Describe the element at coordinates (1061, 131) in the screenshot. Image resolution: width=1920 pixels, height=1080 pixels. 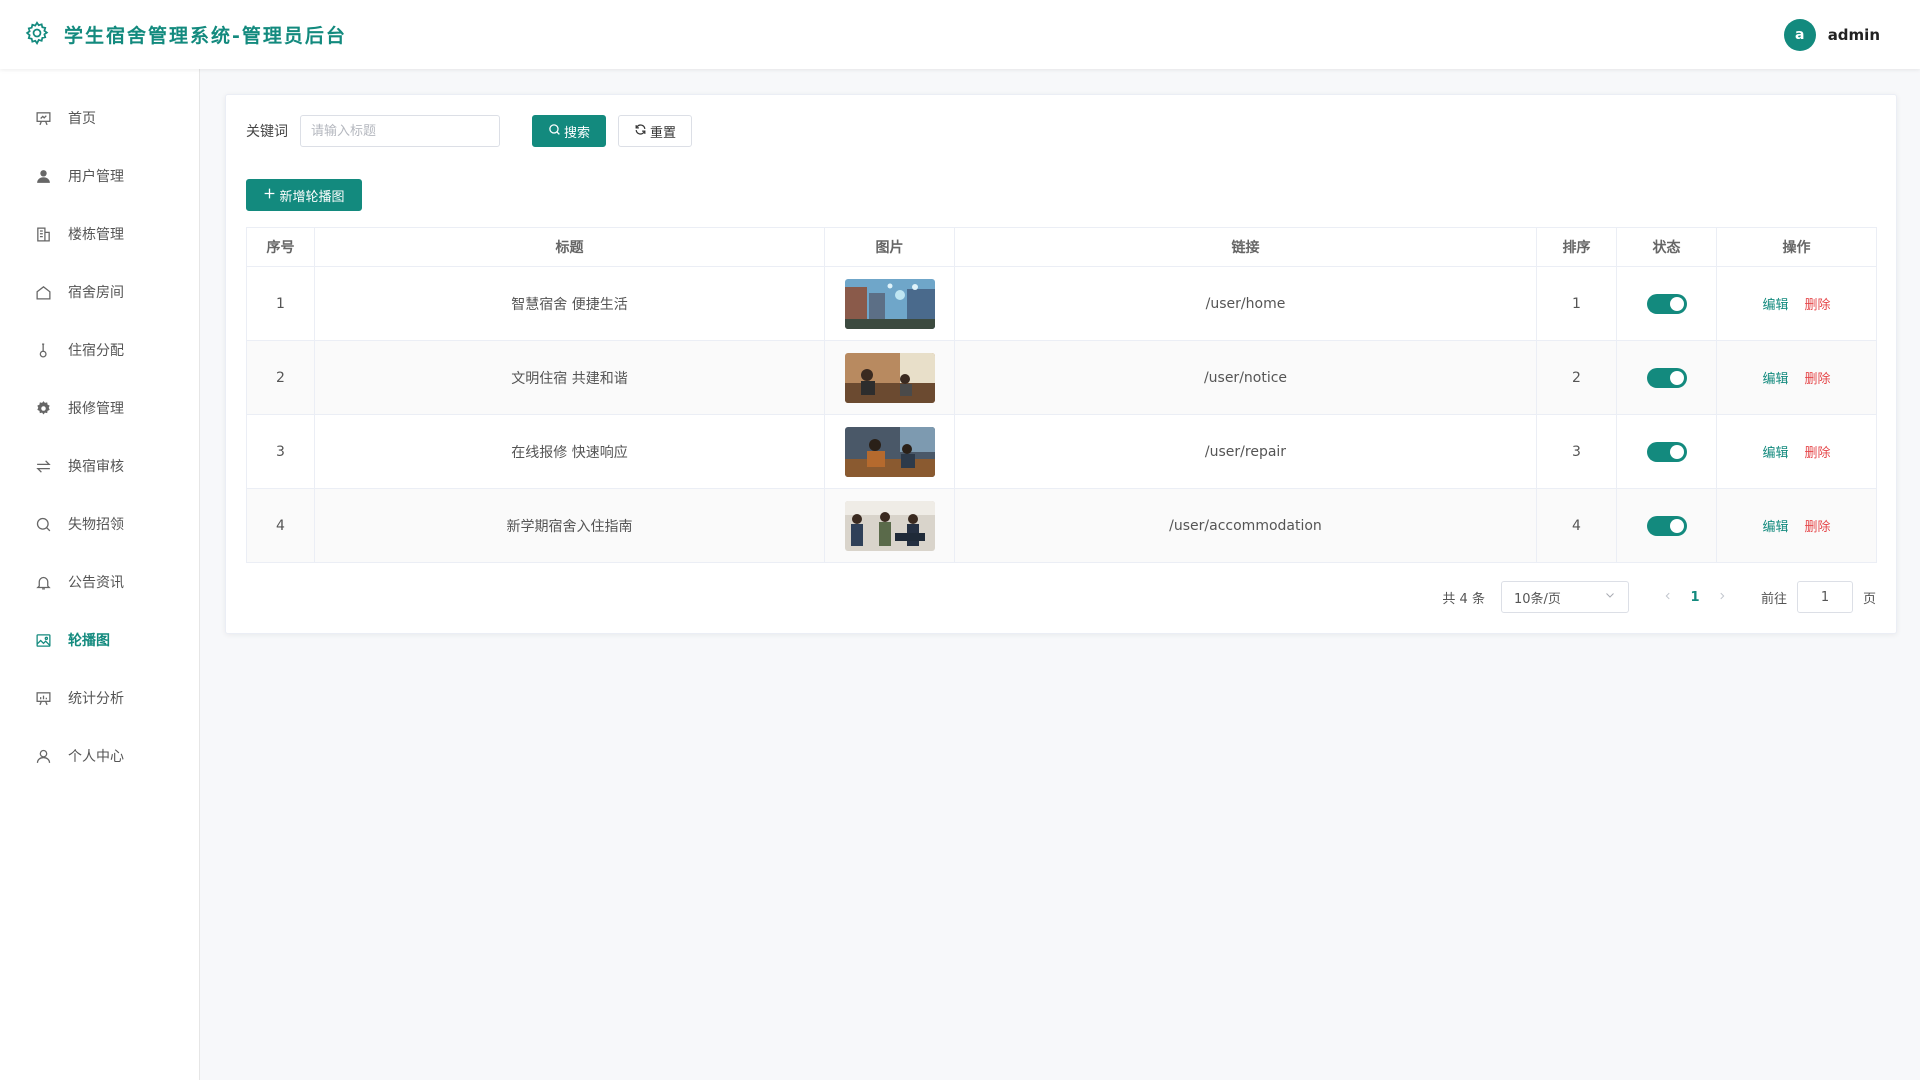
I see `search-bar: 关键词 搜索 重置` at that location.